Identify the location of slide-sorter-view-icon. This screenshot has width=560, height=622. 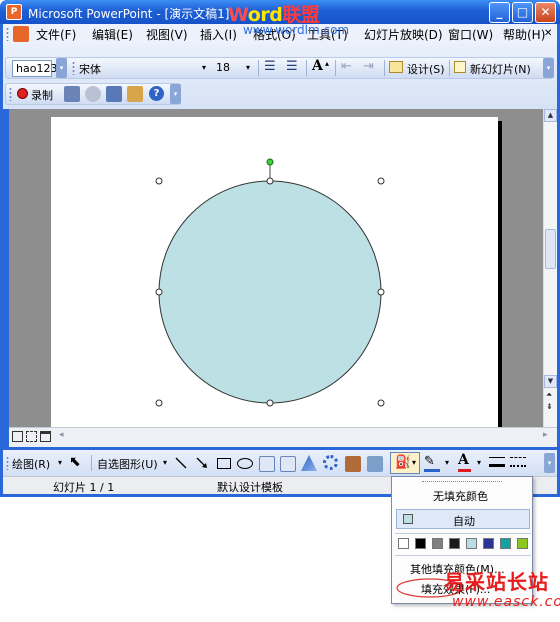
(31, 436).